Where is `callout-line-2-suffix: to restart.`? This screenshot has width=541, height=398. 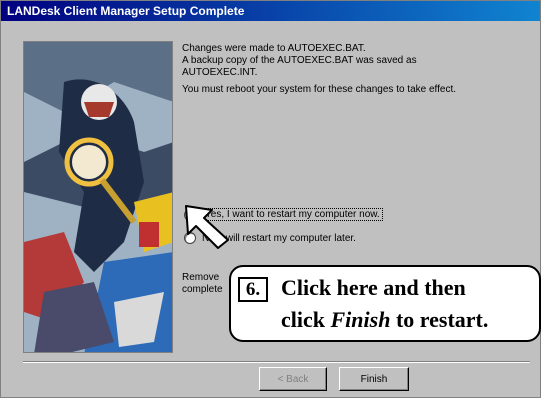 callout-line-2-suffix: to restart. is located at coordinates (439, 319).